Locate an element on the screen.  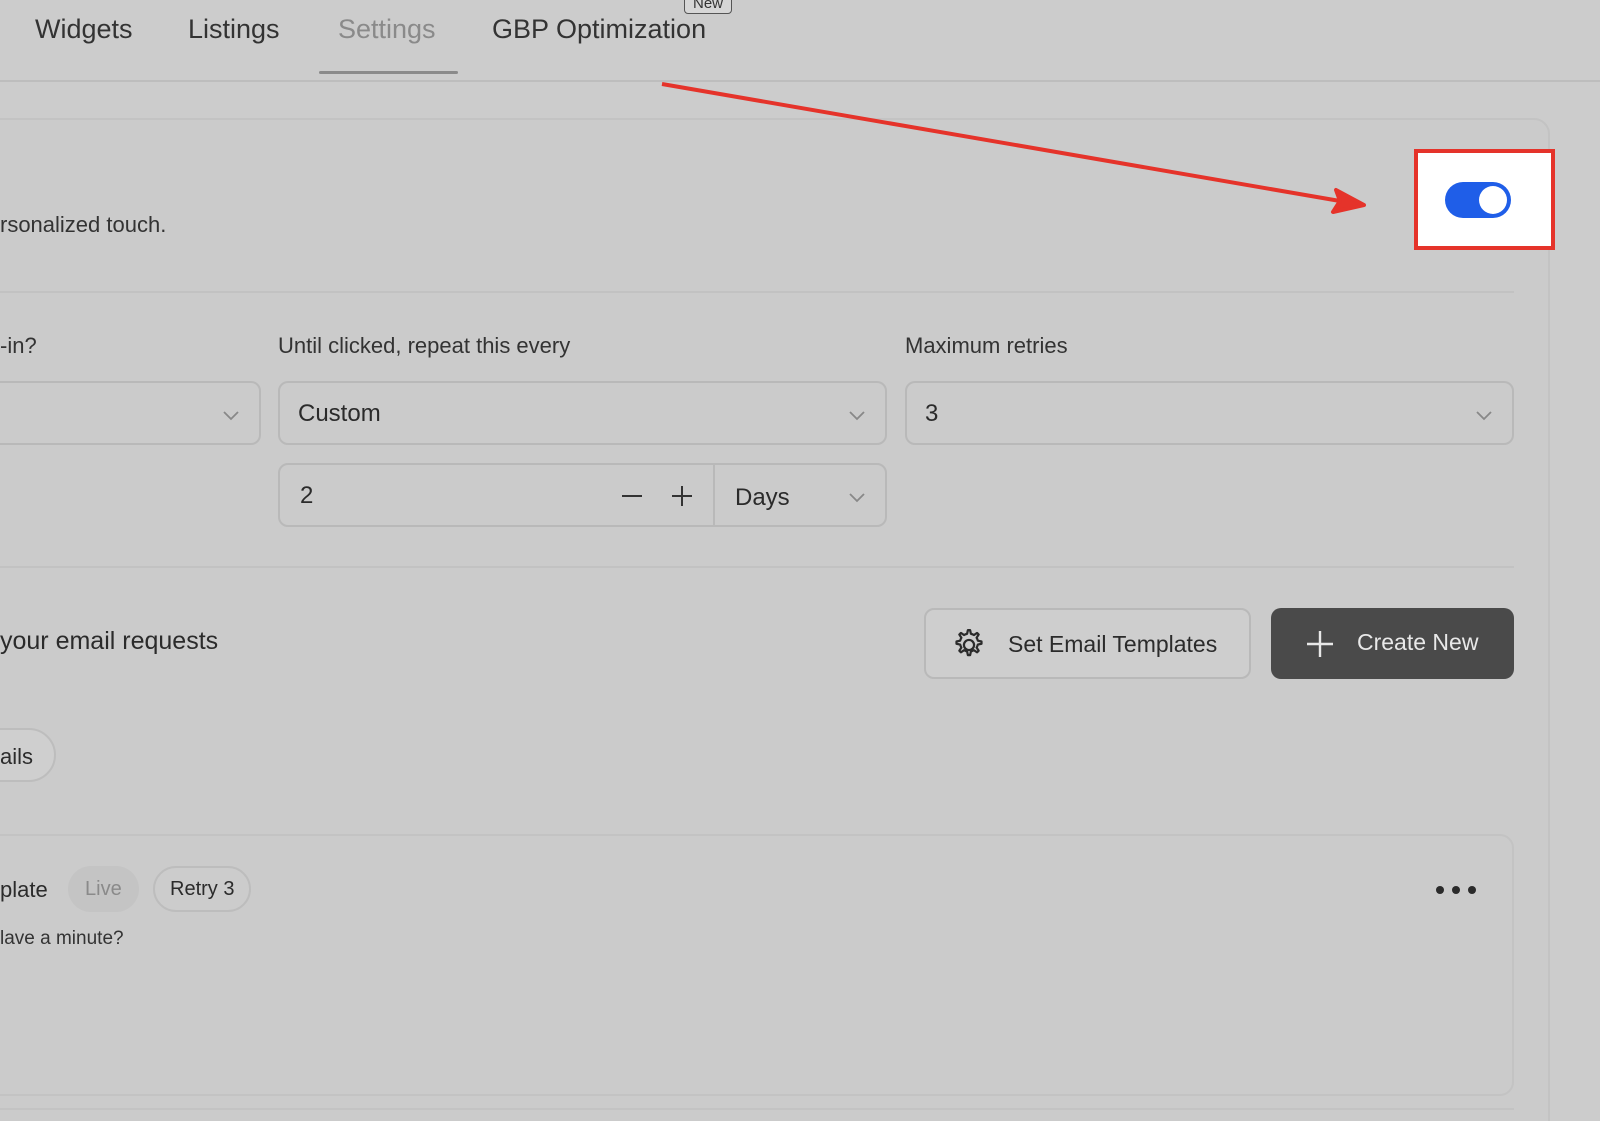
set-email-templates-button: Set Email Templates is located at coordinates (1087, 643).